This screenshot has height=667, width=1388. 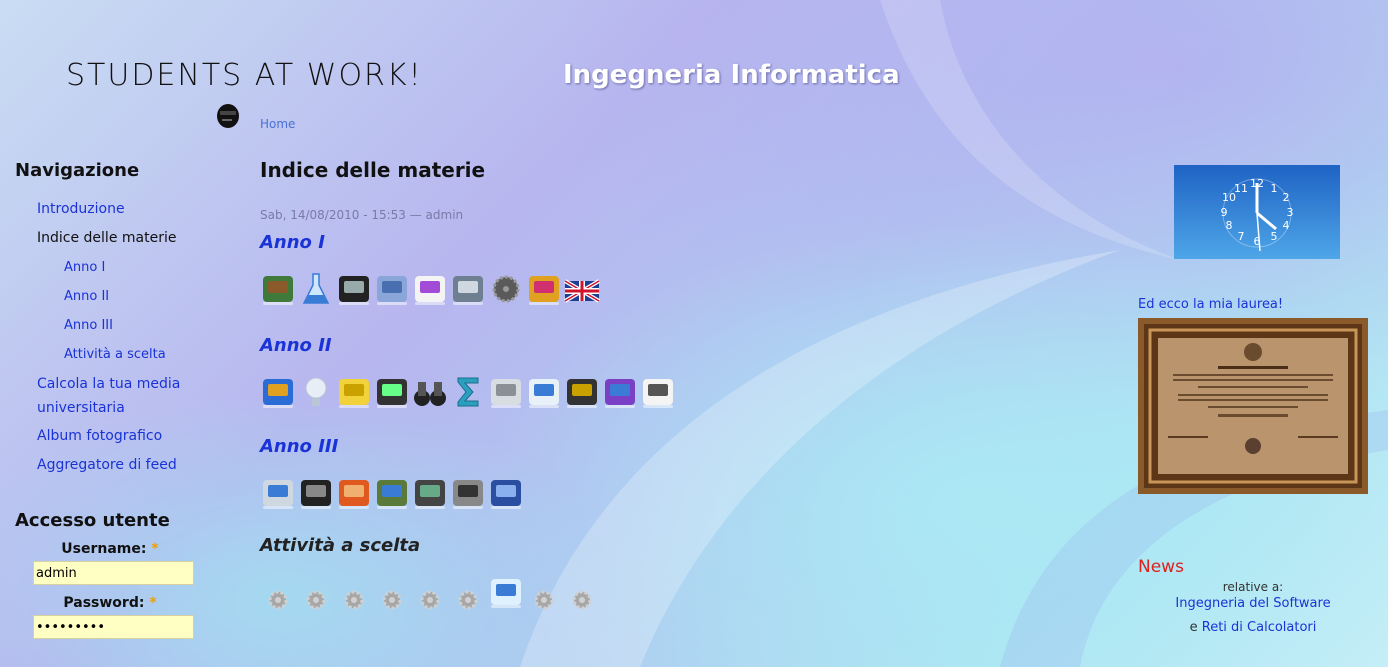 I want to click on laurea-caption: Ed ecco la mia laurea!, so click(x=1211, y=304).